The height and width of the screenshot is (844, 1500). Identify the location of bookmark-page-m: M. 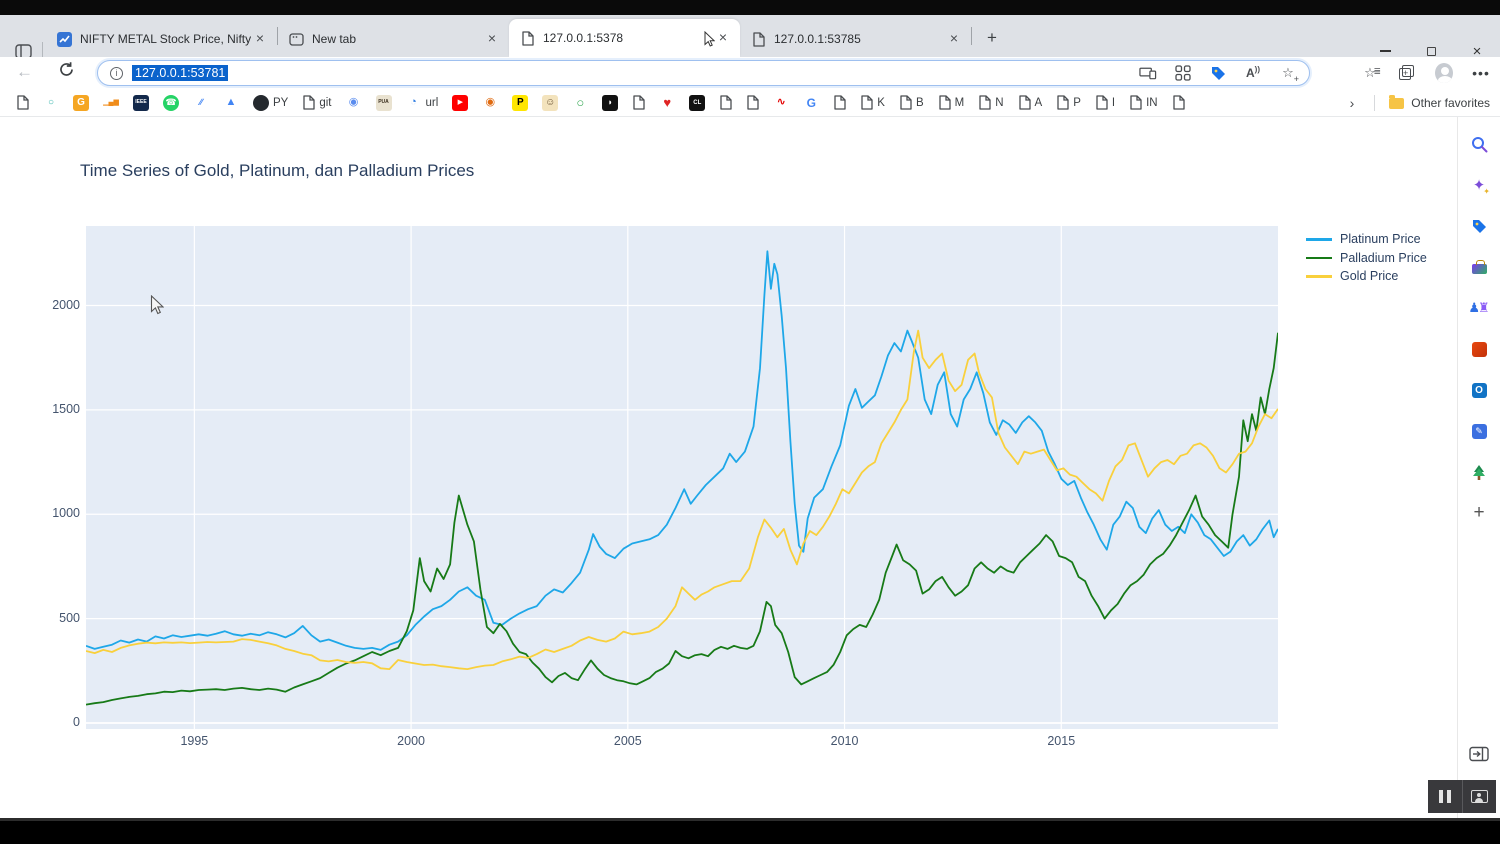
(951, 102).